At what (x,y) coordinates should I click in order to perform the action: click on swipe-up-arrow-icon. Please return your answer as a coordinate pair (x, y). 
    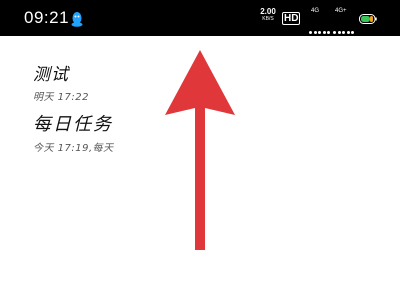
    Looking at the image, I should click on (200, 150).